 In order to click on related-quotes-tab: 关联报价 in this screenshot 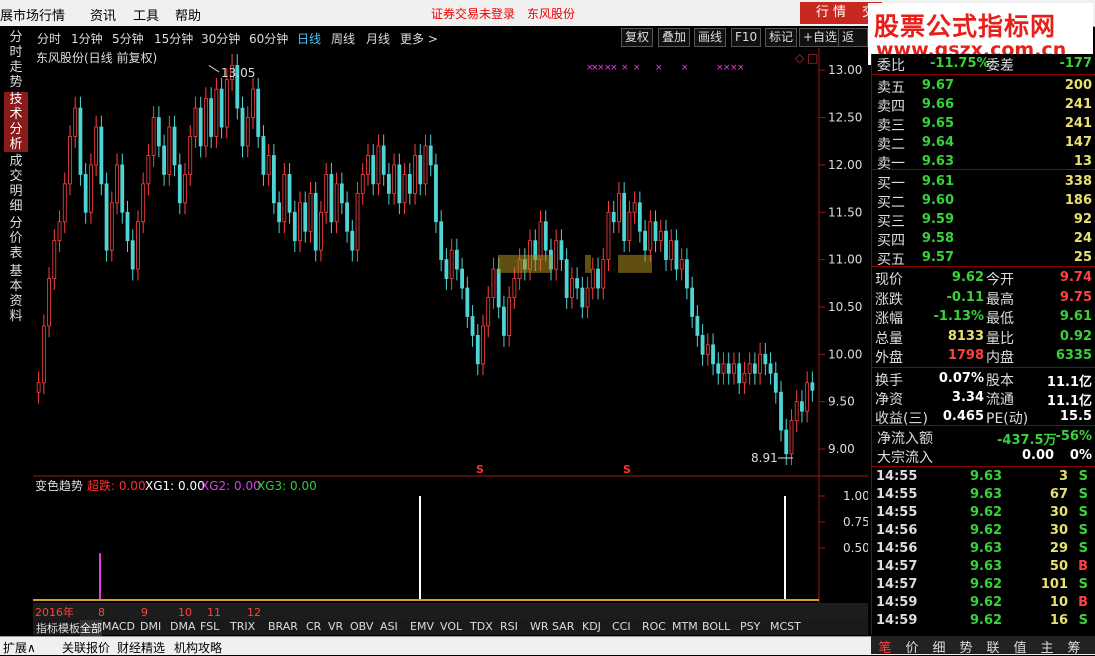, I will do `click(86, 647)`.